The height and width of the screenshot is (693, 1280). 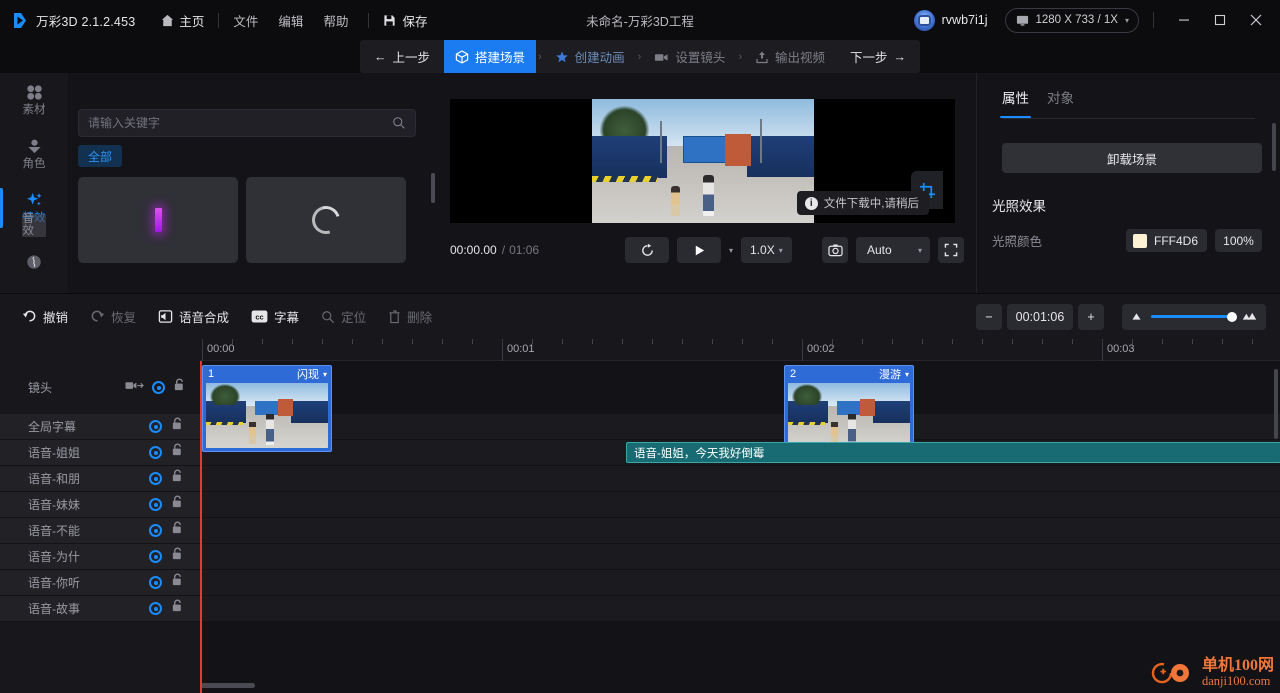 I want to click on ruler-tick, so click(x=1072, y=341).